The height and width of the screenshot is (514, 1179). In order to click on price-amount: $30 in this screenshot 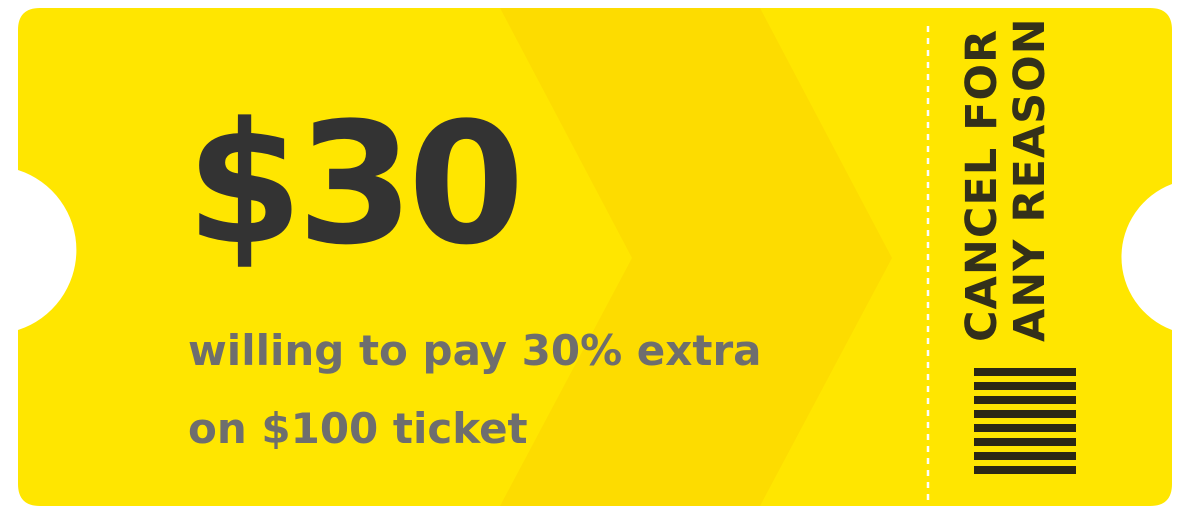, I will do `click(355, 184)`.